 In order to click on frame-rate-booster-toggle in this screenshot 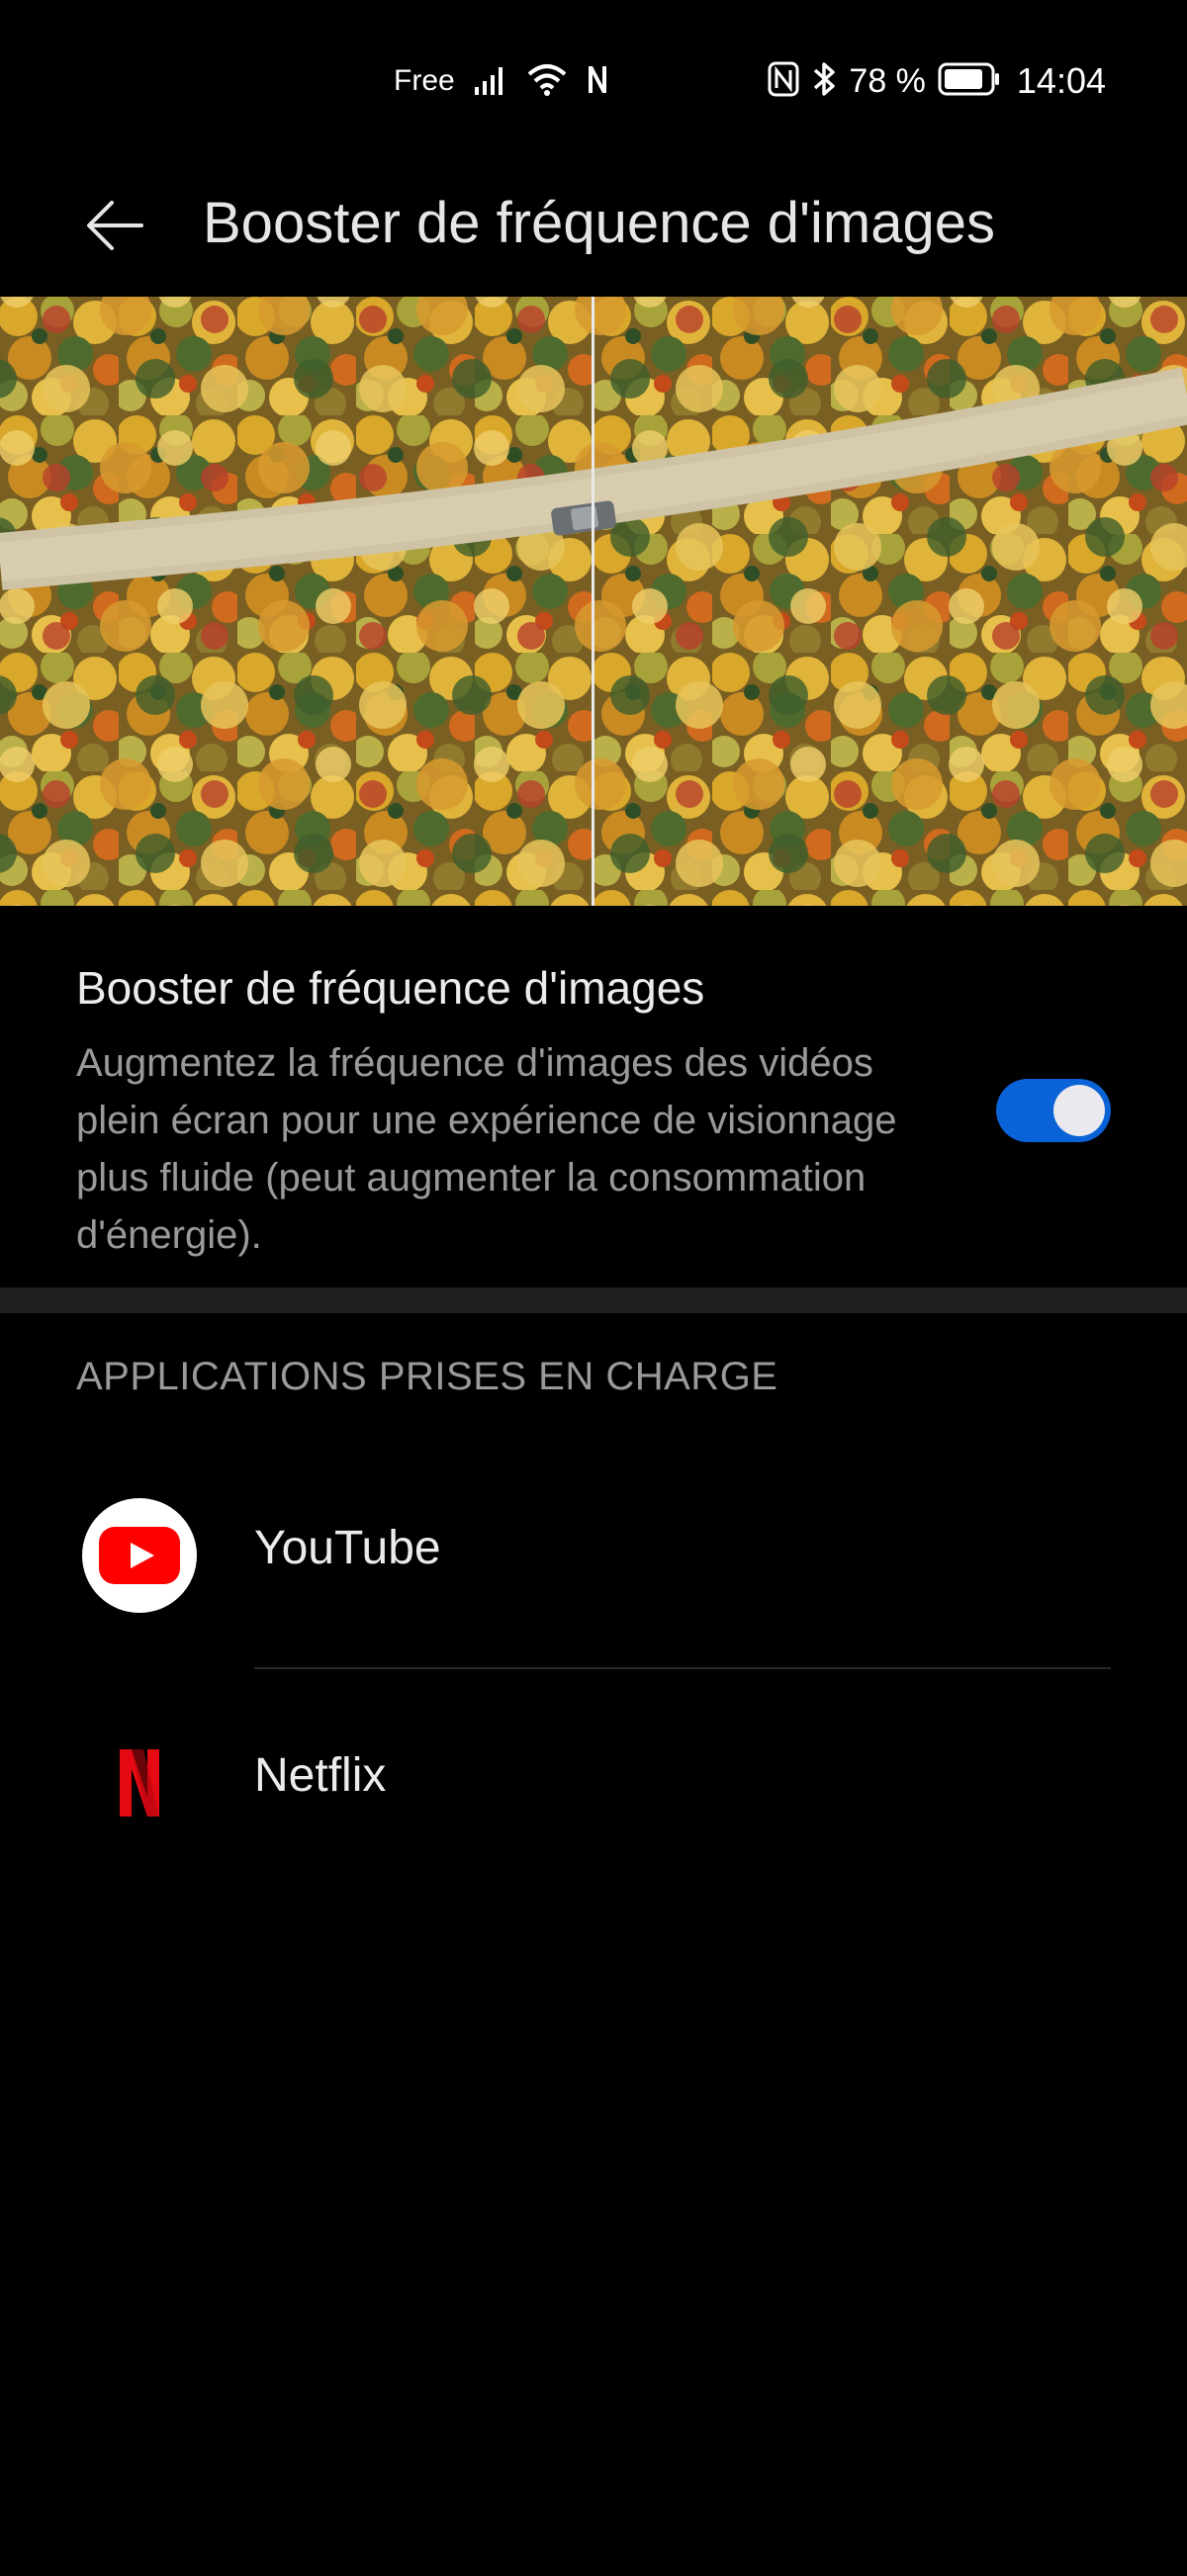, I will do `click(1053, 1110)`.